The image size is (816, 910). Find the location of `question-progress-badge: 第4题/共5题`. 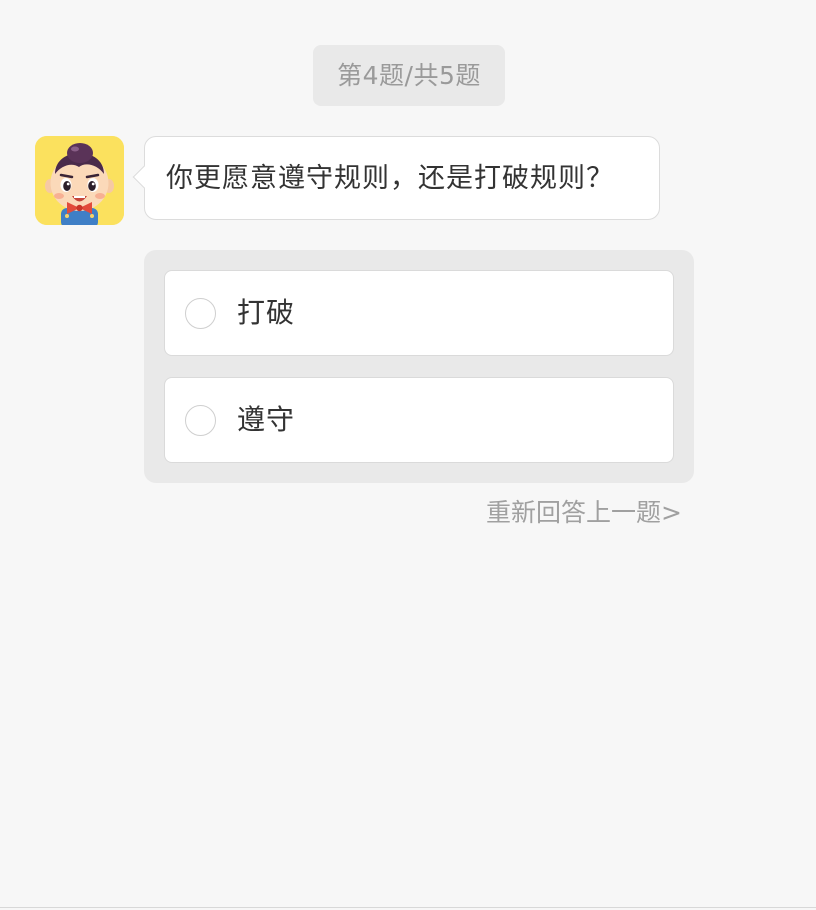

question-progress-badge: 第4题/共5题 is located at coordinates (409, 75).